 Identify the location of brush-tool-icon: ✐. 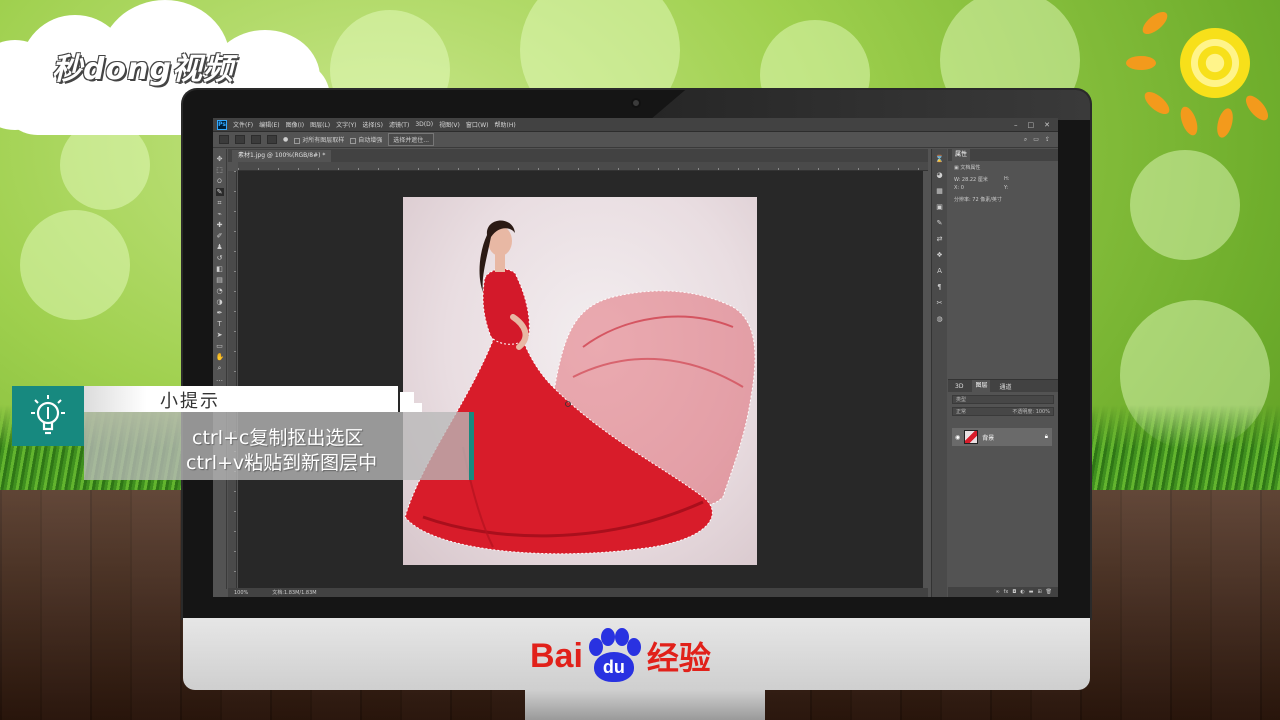
(220, 236).